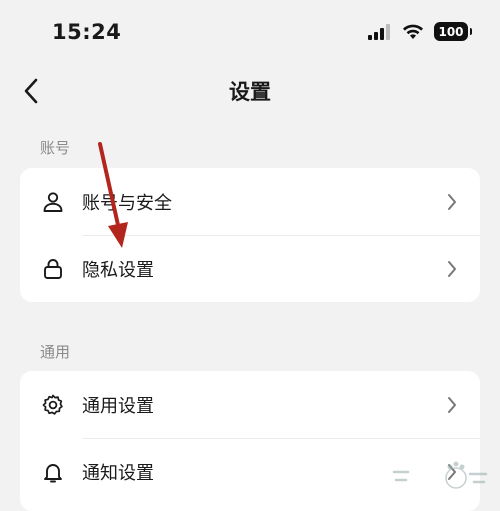  What do you see at coordinates (87, 32) in the screenshot?
I see `status-time: 15:24` at bounding box center [87, 32].